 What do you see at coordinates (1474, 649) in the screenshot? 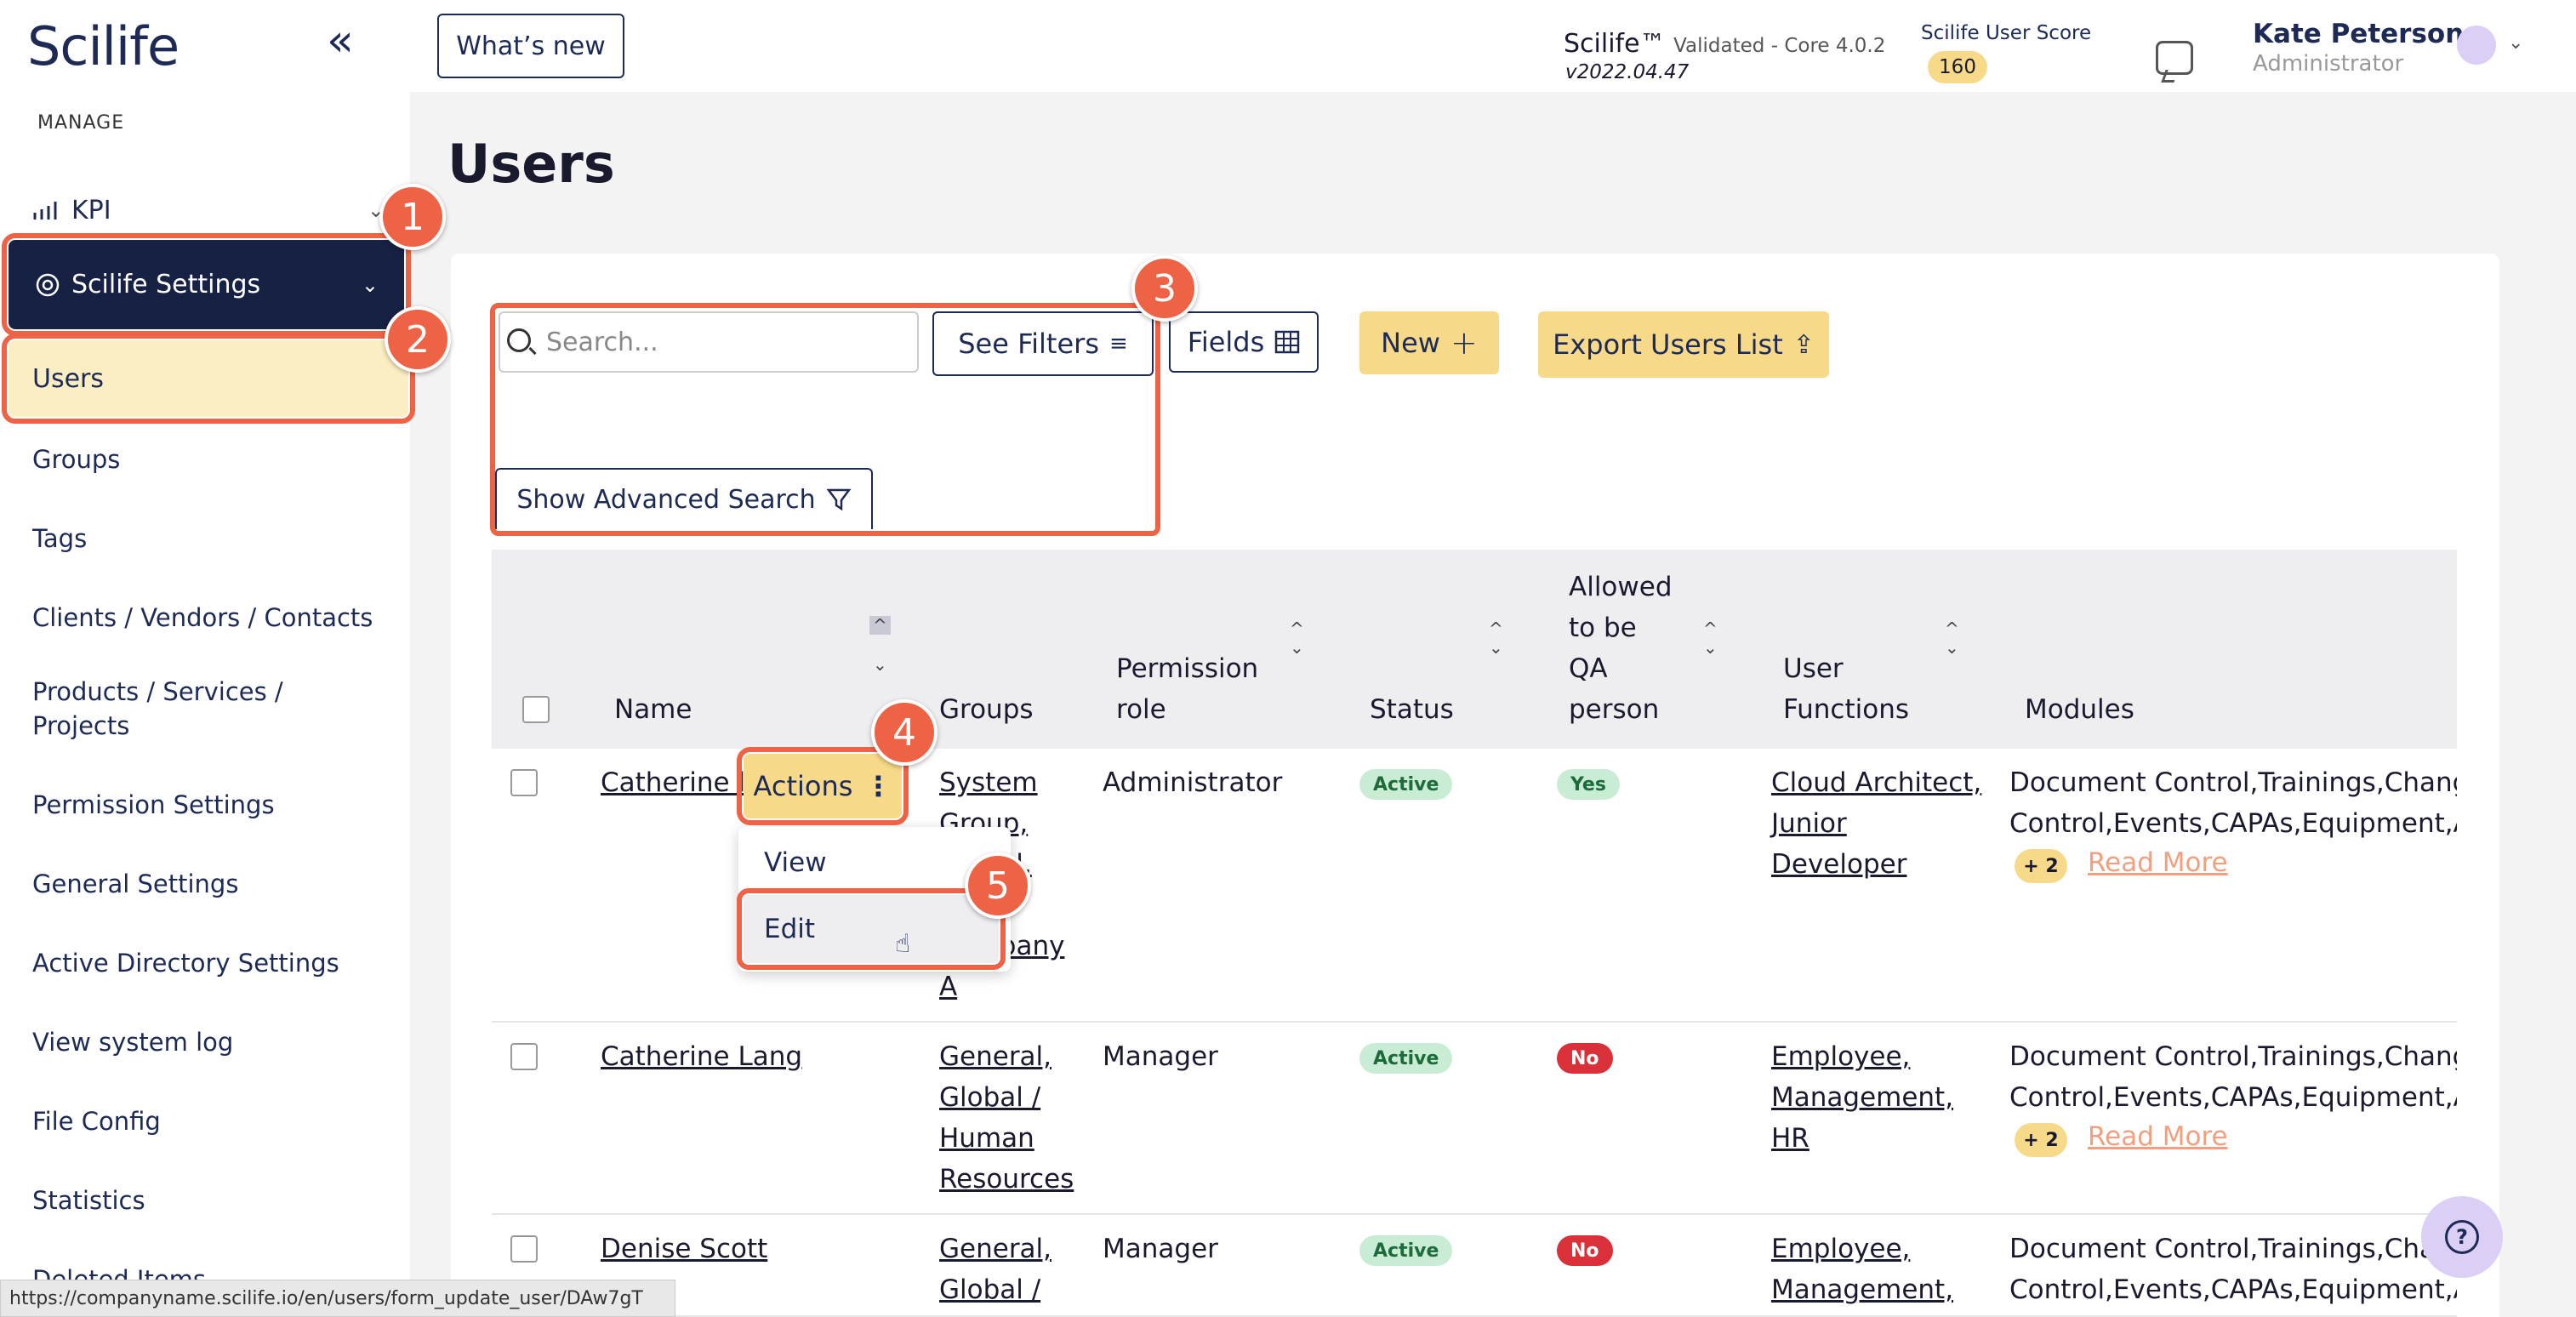
I see `table-header` at bounding box center [1474, 649].